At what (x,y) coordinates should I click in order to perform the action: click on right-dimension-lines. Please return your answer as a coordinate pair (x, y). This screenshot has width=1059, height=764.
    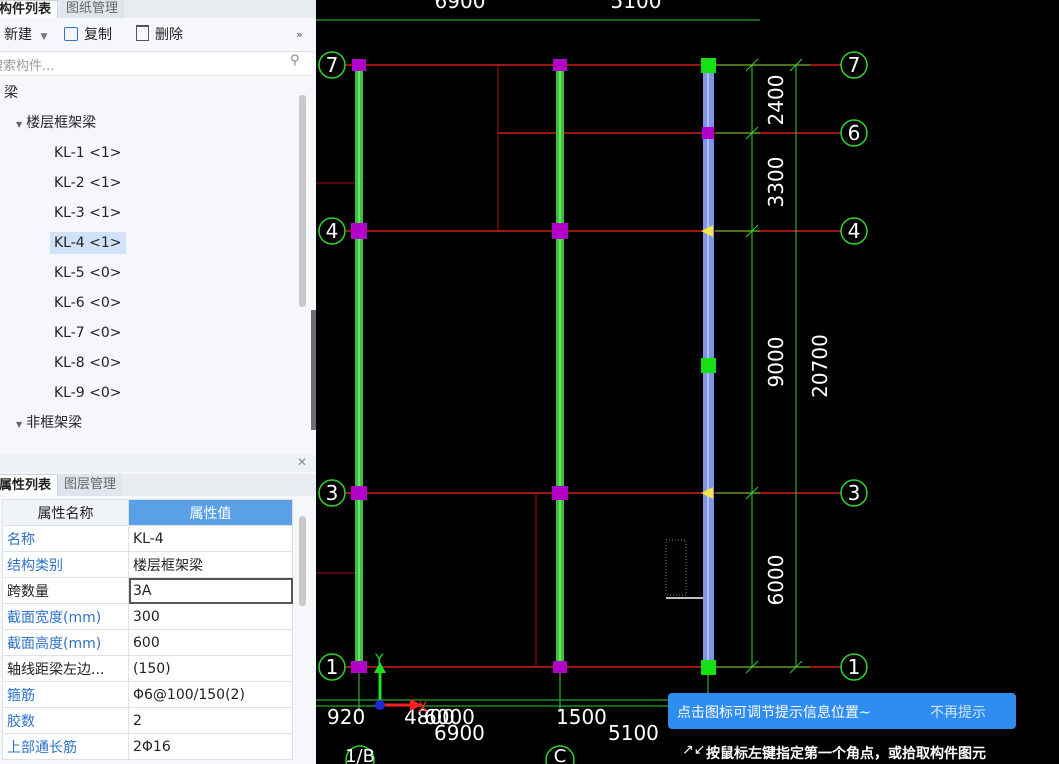
    Looking at the image, I should click on (763, 366).